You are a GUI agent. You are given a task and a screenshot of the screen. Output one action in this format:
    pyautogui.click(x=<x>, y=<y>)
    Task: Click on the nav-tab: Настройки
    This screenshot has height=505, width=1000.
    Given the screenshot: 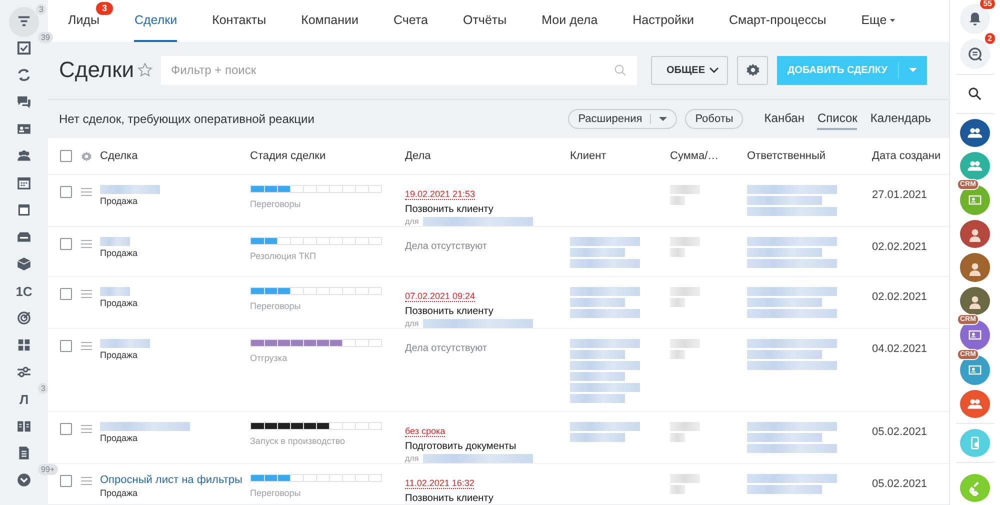 What is the action you would take?
    pyautogui.click(x=663, y=21)
    